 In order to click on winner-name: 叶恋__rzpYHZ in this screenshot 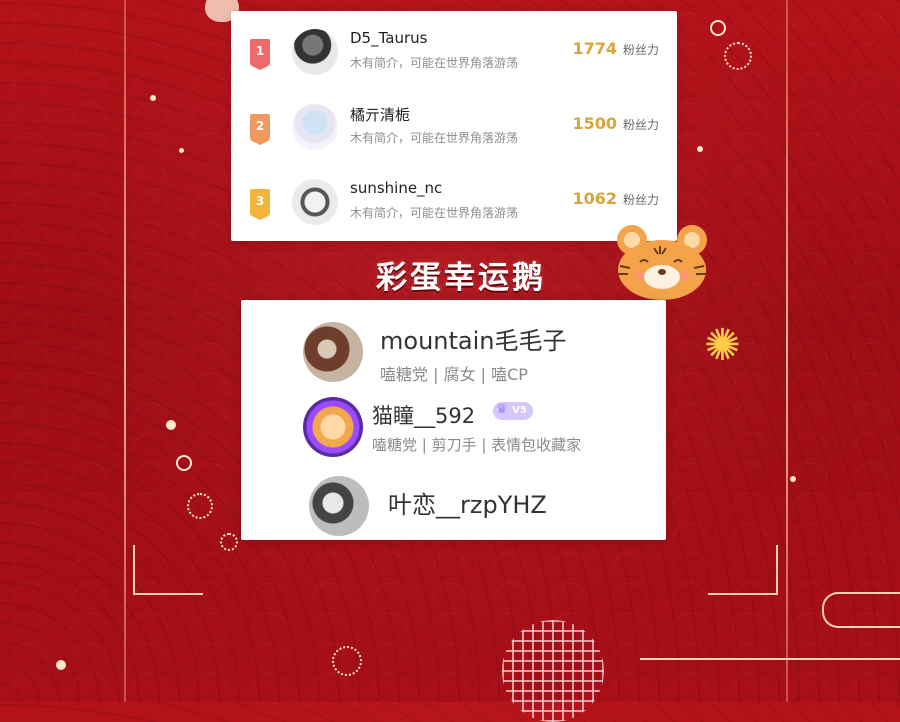, I will do `click(467, 502)`.